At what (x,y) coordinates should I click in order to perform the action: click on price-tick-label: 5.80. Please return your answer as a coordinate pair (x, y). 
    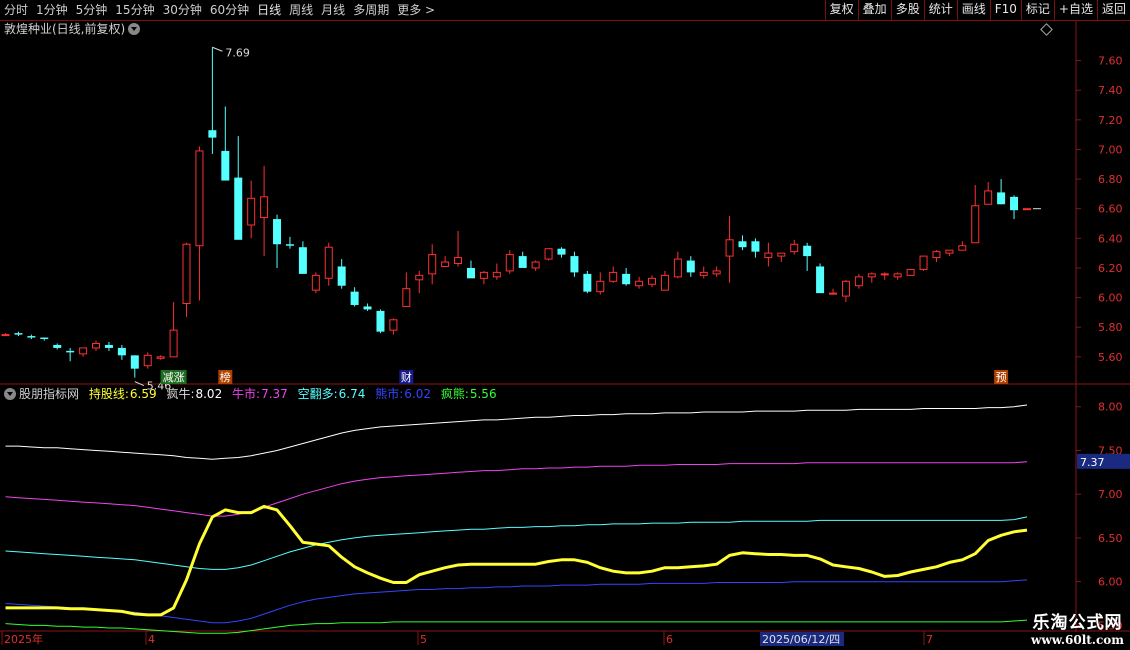
    Looking at the image, I should click on (1110, 327).